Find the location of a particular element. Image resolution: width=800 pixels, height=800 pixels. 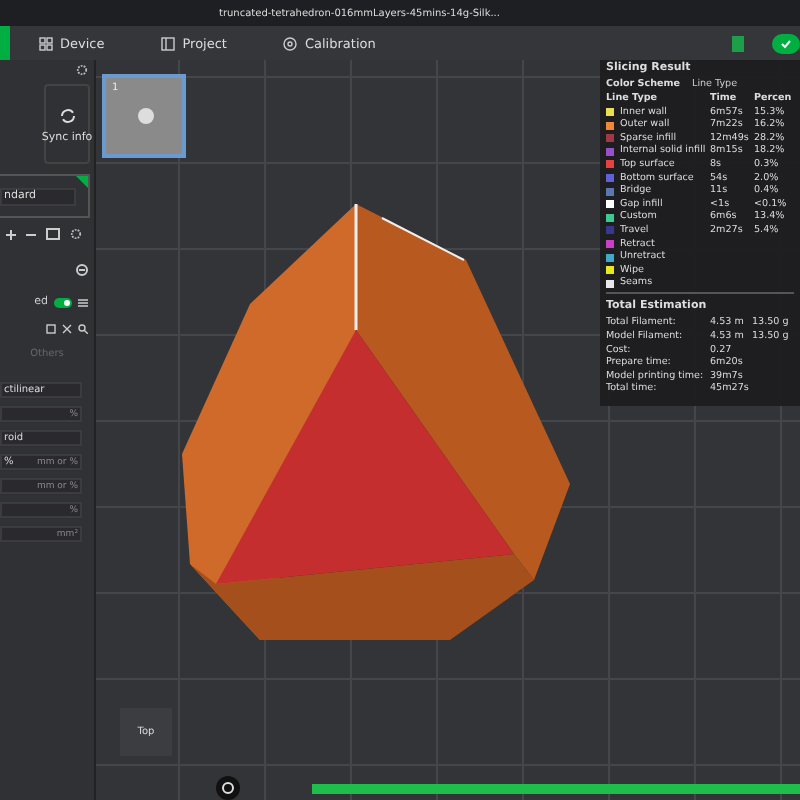

sync-icon is located at coordinates (67, 115).